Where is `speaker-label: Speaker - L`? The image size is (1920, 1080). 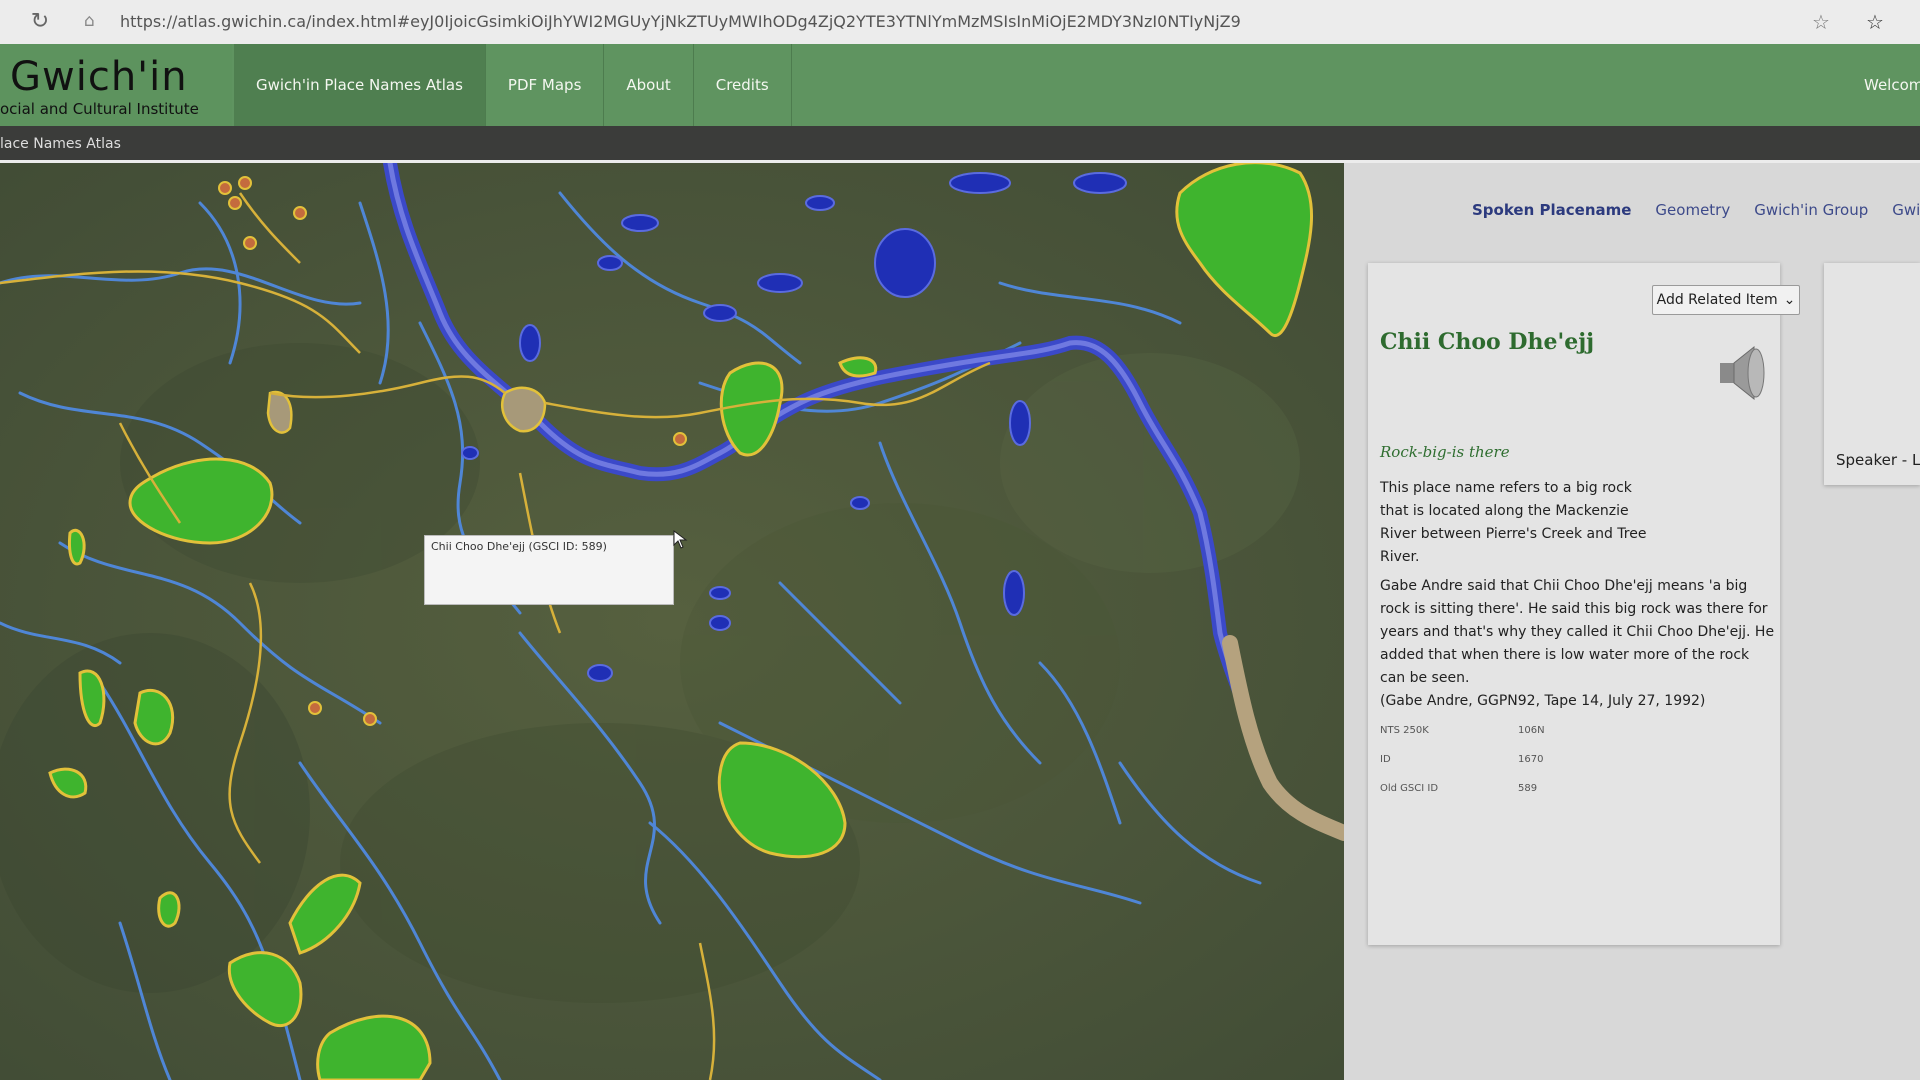 speaker-label: Speaker - L is located at coordinates (1878, 460).